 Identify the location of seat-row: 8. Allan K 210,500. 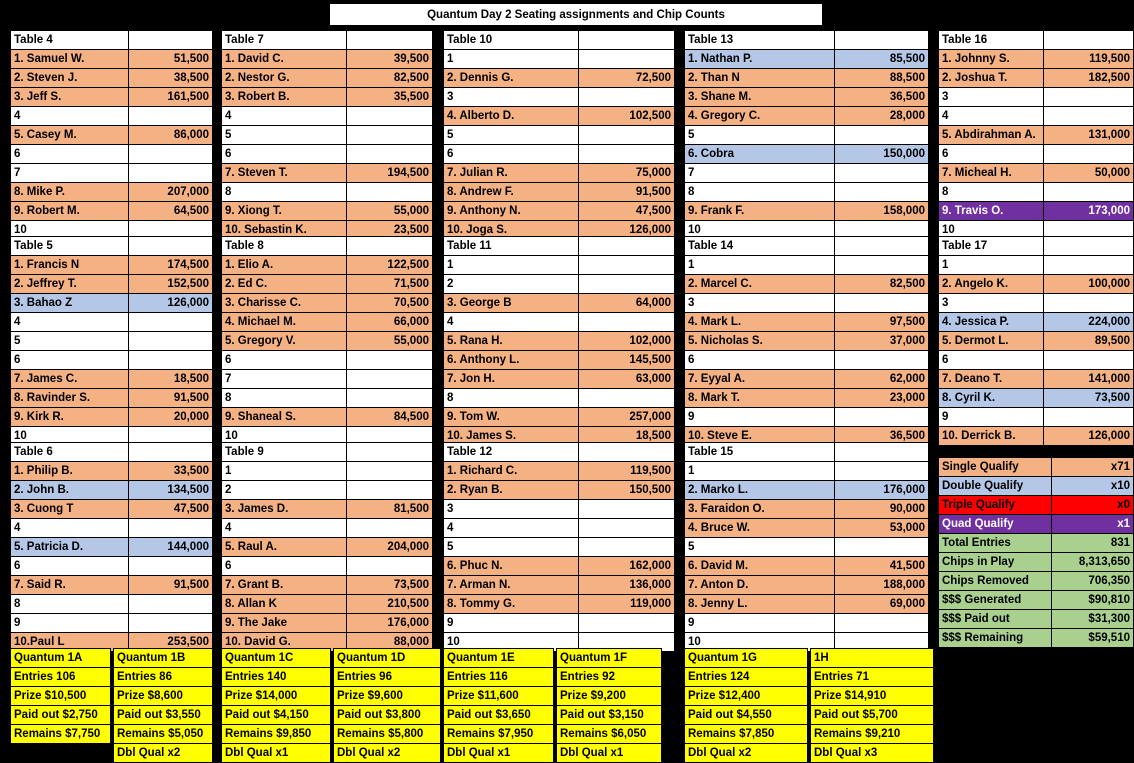
(327, 604).